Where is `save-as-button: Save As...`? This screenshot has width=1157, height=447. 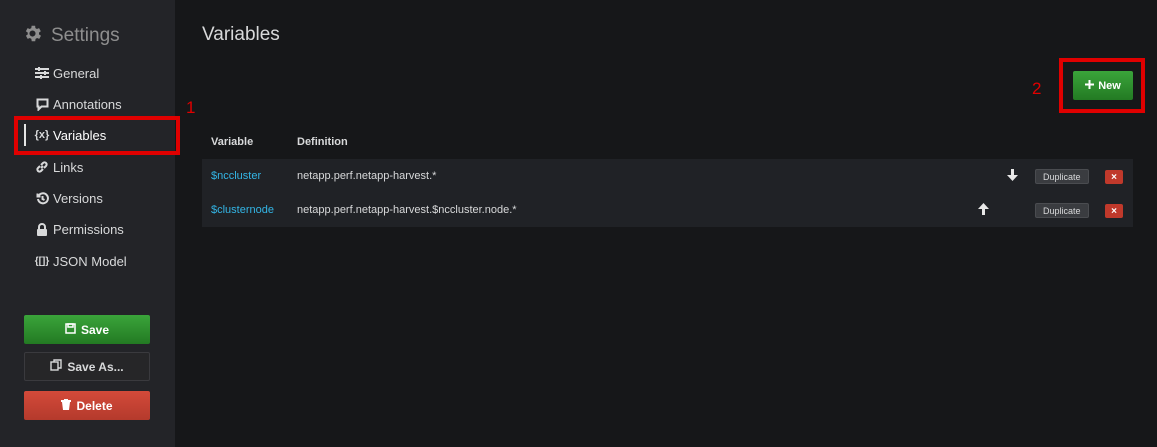
save-as-button: Save As... is located at coordinates (87, 366).